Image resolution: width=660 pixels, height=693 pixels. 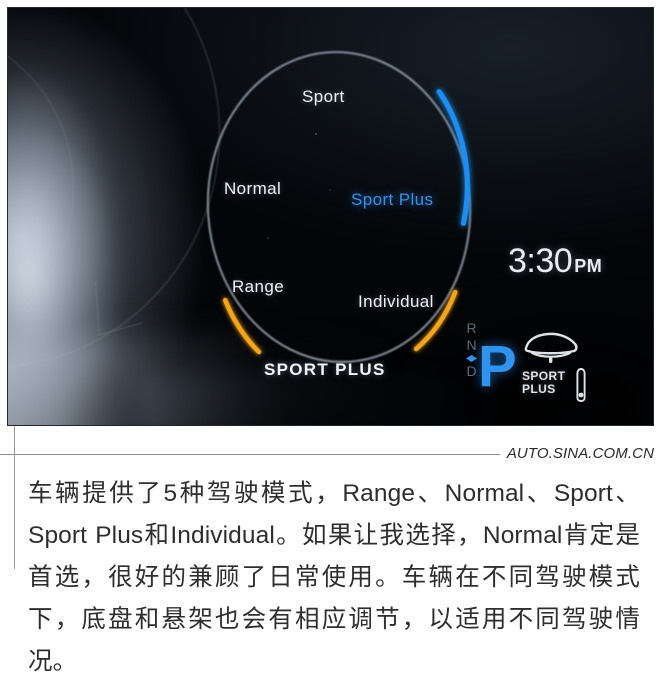 What do you see at coordinates (252, 189) in the screenshot?
I see `mode-option-normal: Normal` at bounding box center [252, 189].